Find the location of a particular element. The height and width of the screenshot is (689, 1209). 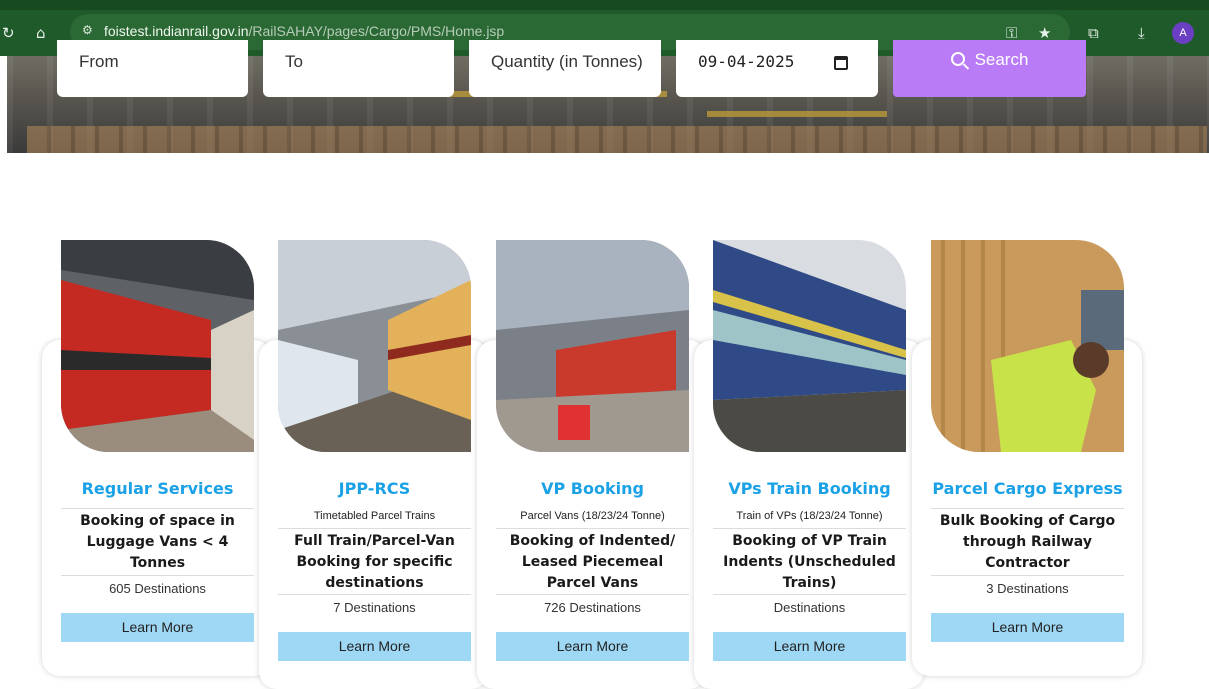

search-icon is located at coordinates (957, 59).